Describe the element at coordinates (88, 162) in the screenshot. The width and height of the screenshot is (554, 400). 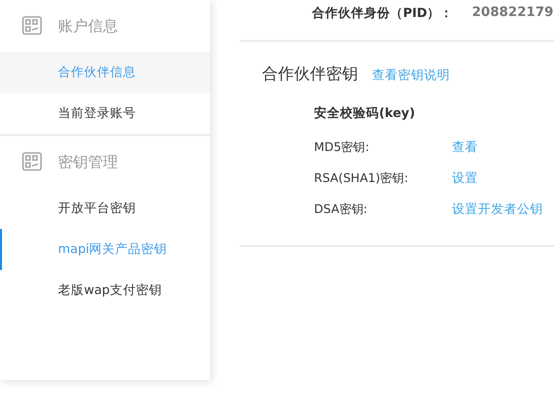
I see `group-title: 密钥管理` at that location.